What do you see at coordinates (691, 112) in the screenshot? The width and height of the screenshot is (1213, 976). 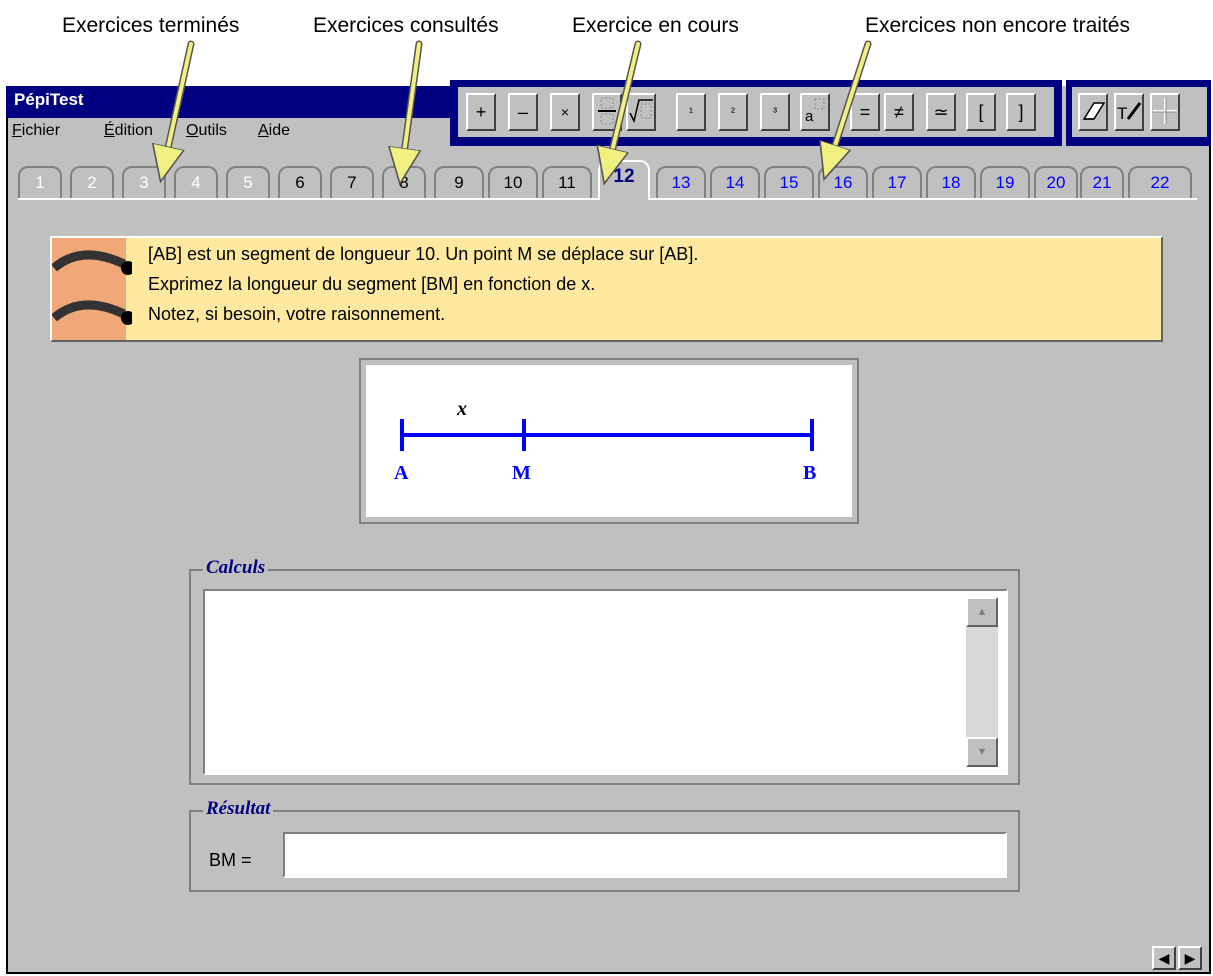 I see `exp1-button: ¹` at bounding box center [691, 112].